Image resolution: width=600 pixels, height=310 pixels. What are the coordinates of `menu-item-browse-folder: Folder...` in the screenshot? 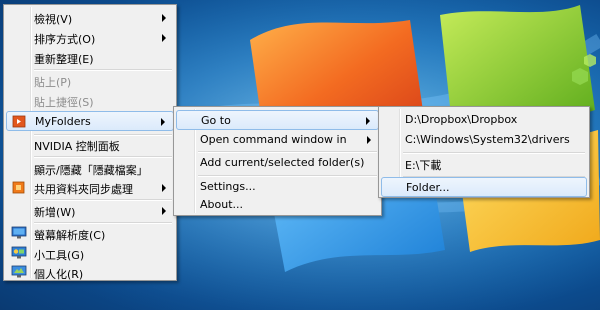 It's located at (484, 187).